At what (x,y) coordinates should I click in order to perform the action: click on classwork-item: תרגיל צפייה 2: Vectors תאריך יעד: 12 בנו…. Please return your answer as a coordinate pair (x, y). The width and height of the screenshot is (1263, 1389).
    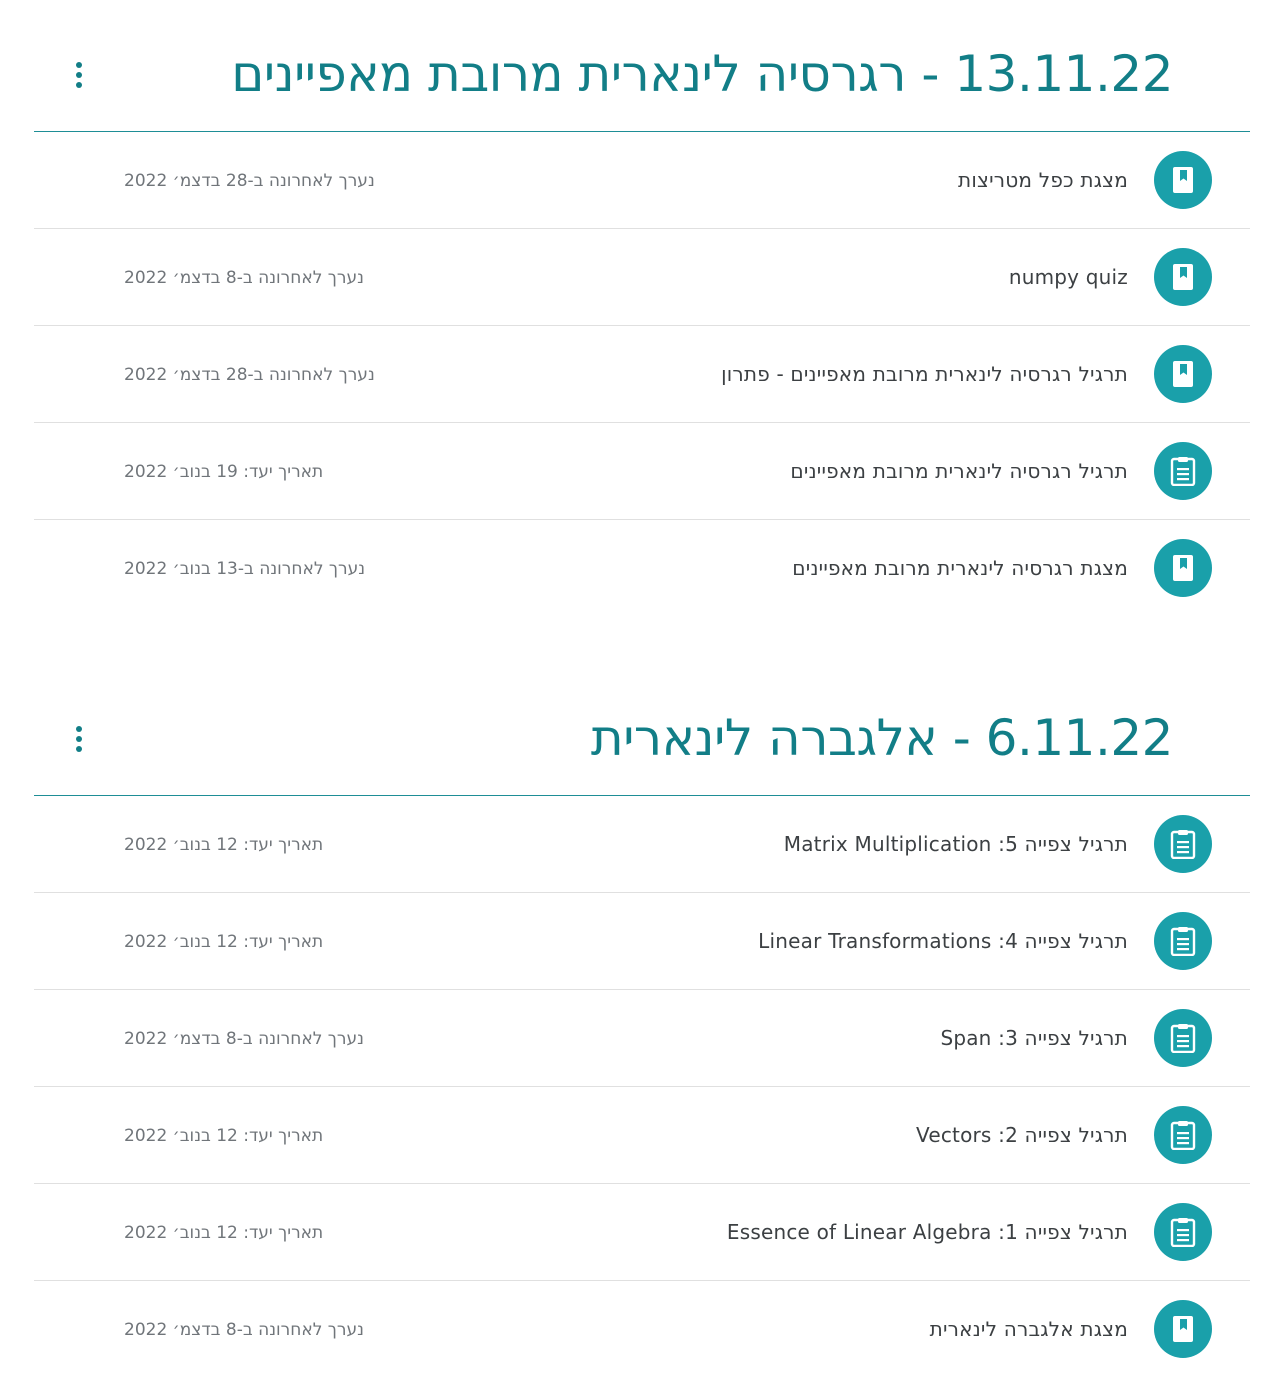
    Looking at the image, I should click on (642, 1135).